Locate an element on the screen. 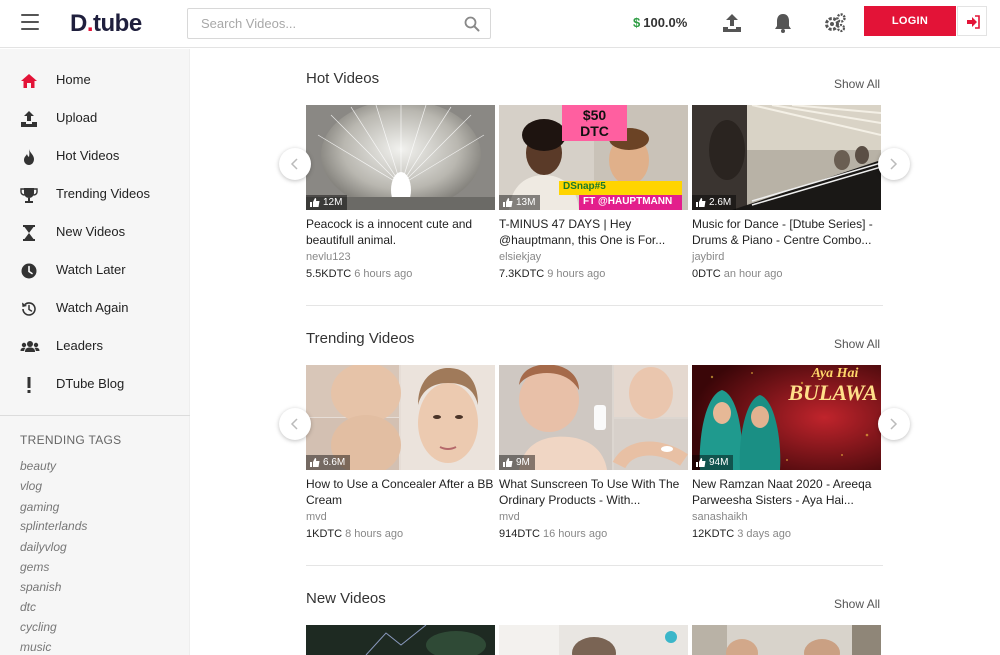 The width and height of the screenshot is (1000, 655). sidebar-item-label: Watch Again is located at coordinates (92, 307).